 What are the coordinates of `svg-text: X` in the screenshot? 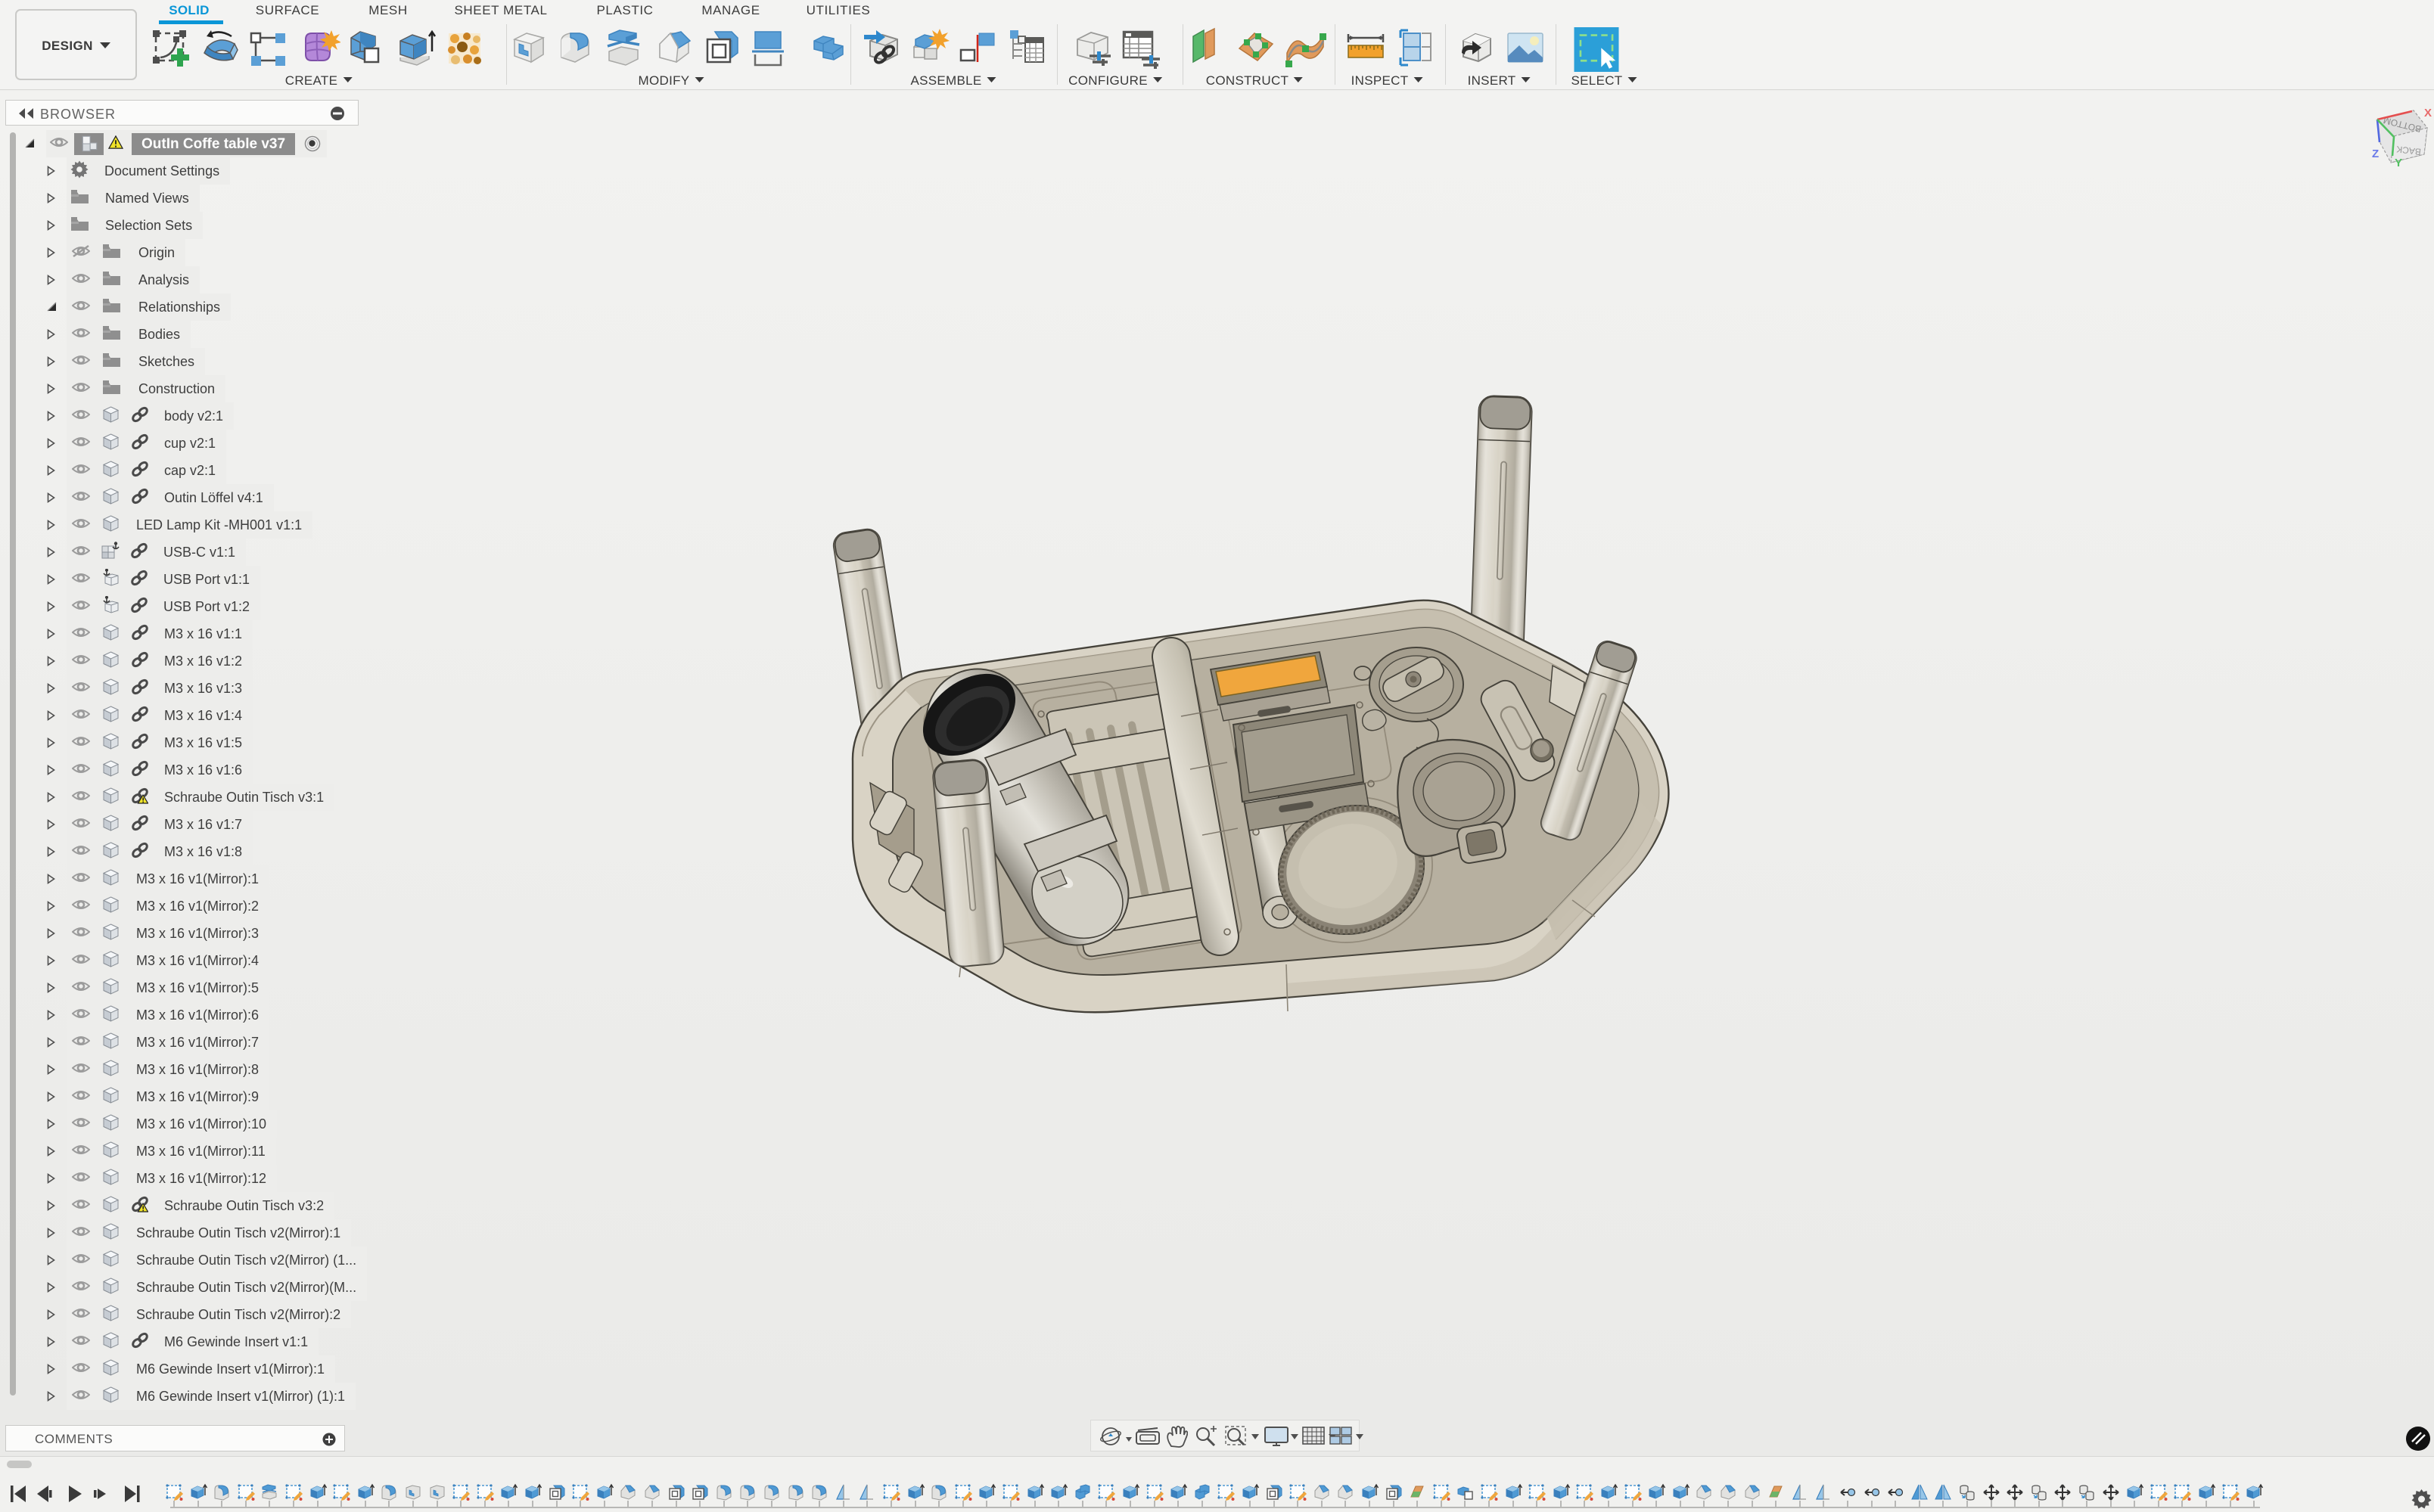 It's located at (2428, 113).